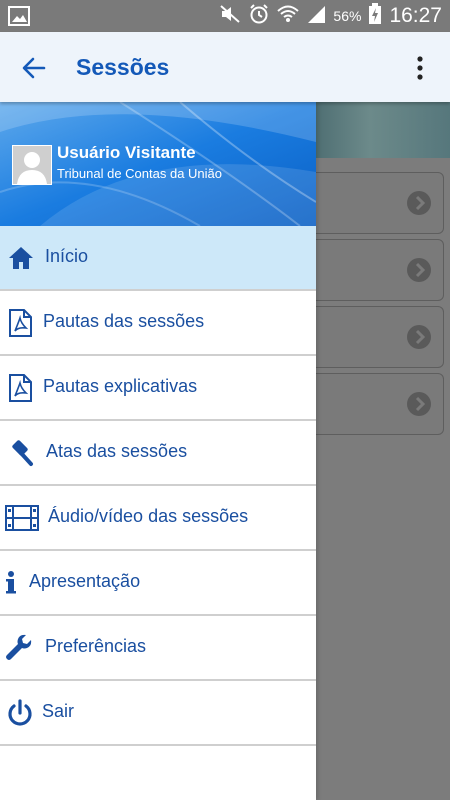  I want to click on wifi-icon, so click(288, 16).